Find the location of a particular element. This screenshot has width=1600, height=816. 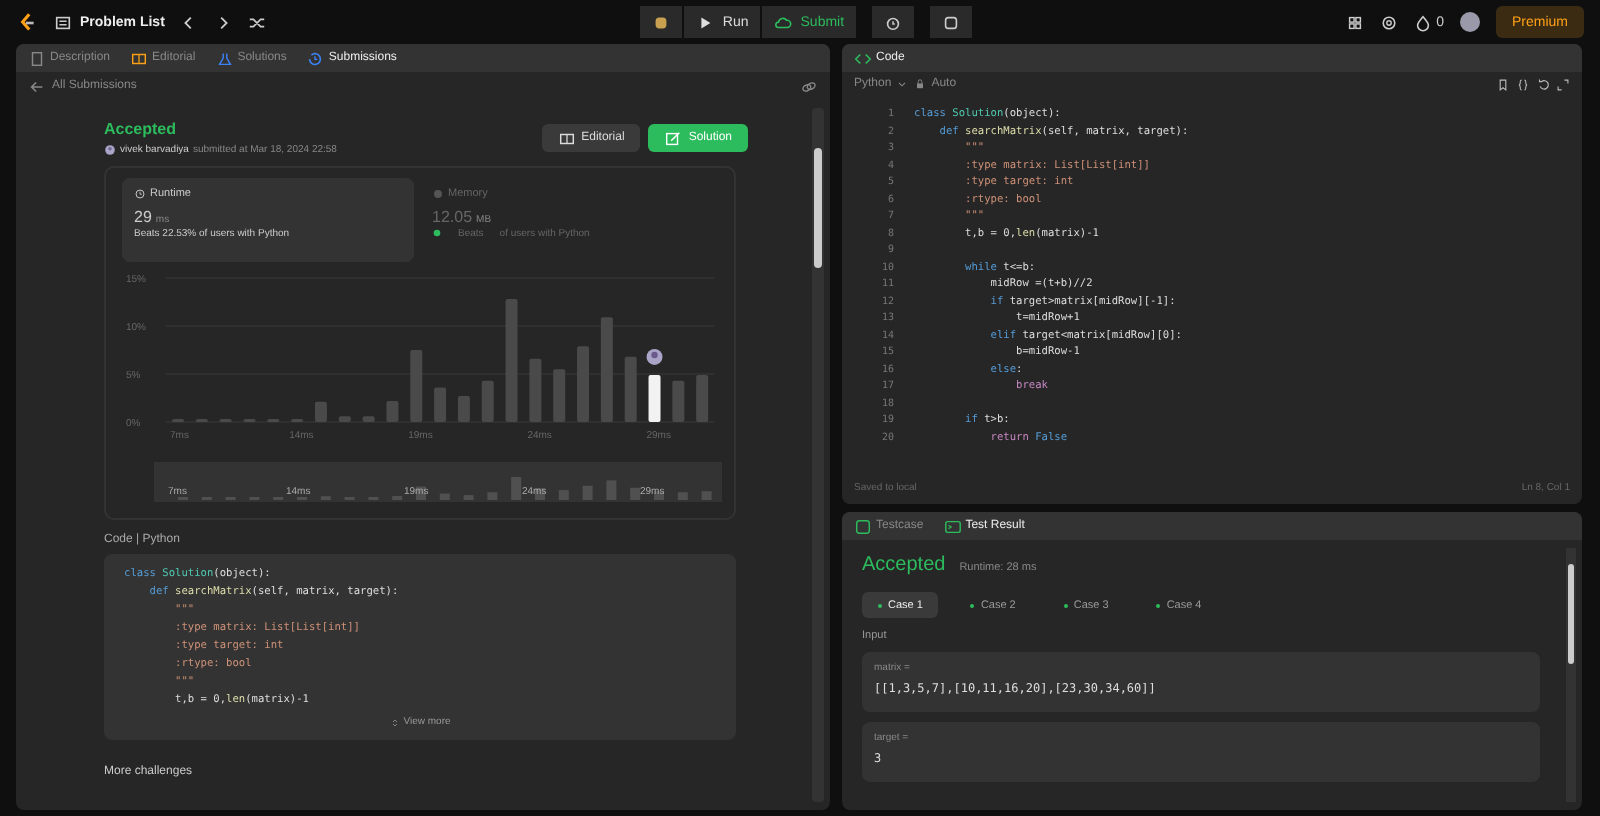

timer-button is located at coordinates (893, 22).